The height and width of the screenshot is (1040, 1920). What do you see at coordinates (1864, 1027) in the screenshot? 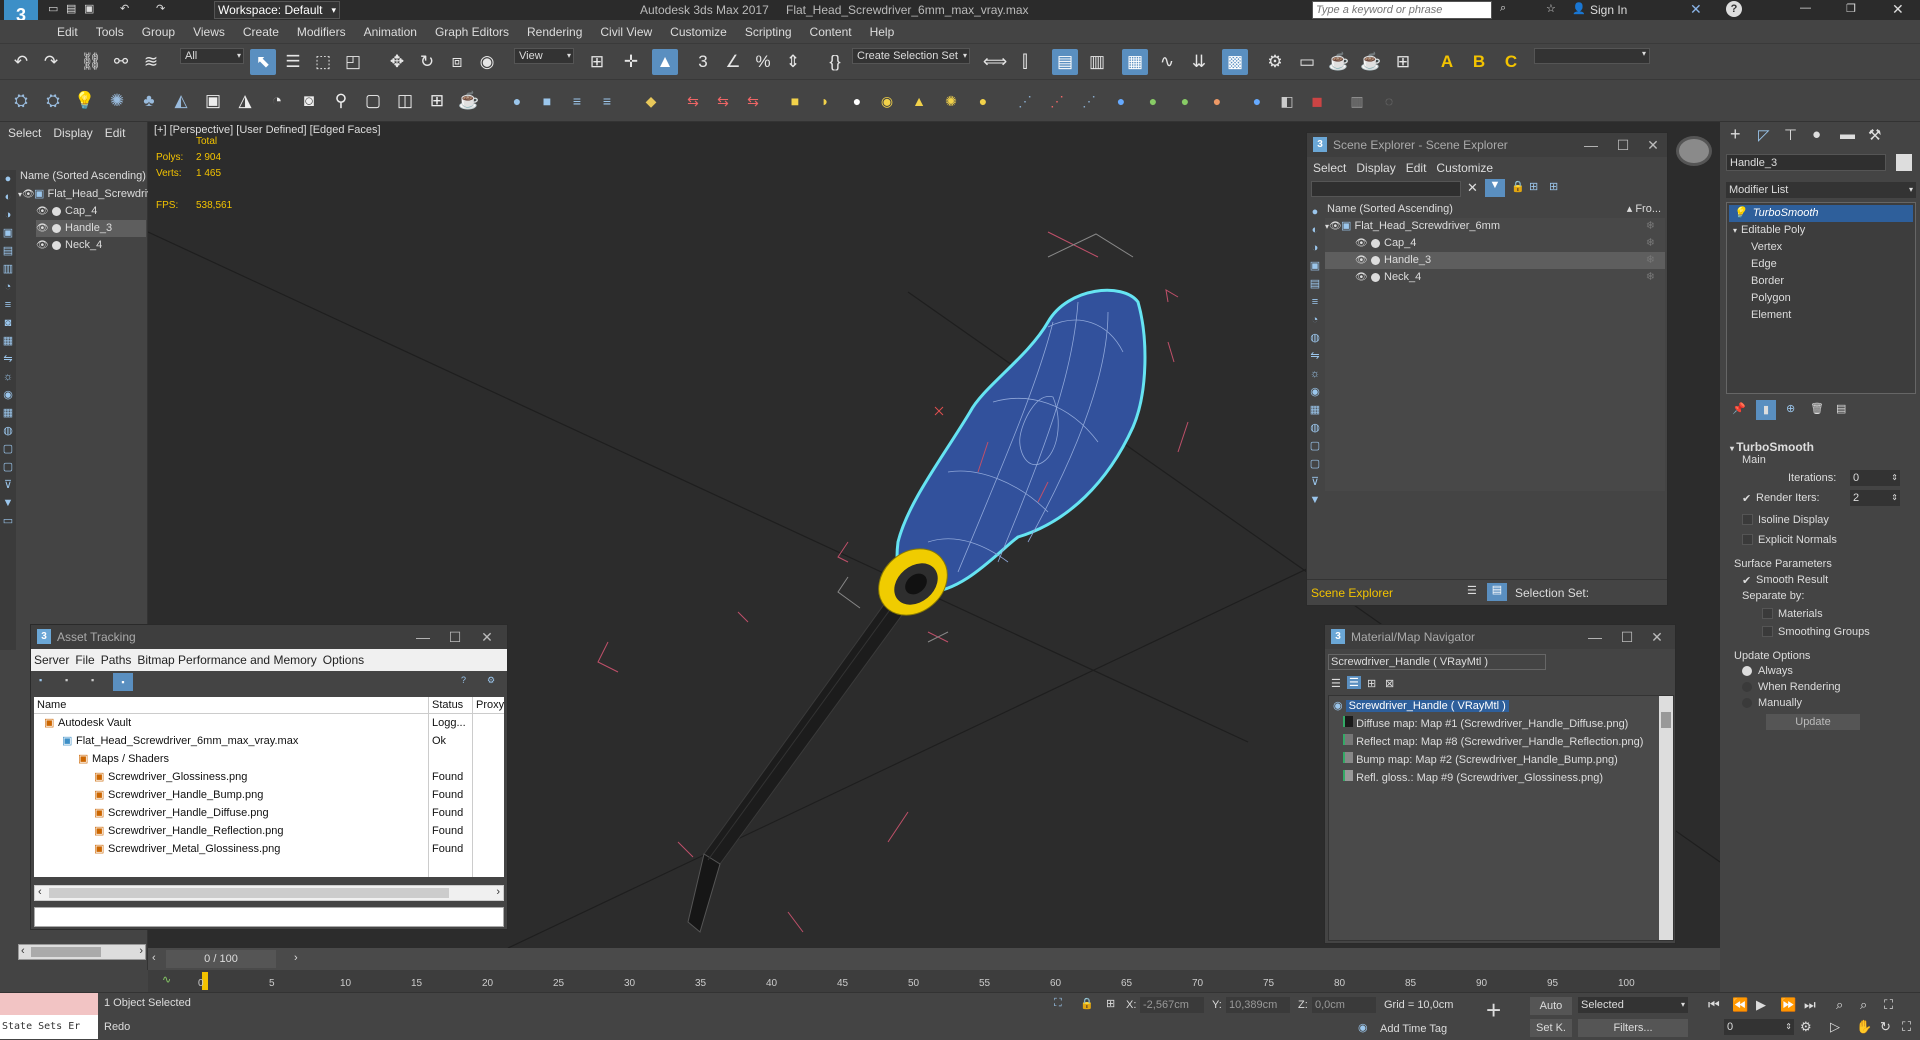
I see `pan-icon: ✋` at bounding box center [1864, 1027].